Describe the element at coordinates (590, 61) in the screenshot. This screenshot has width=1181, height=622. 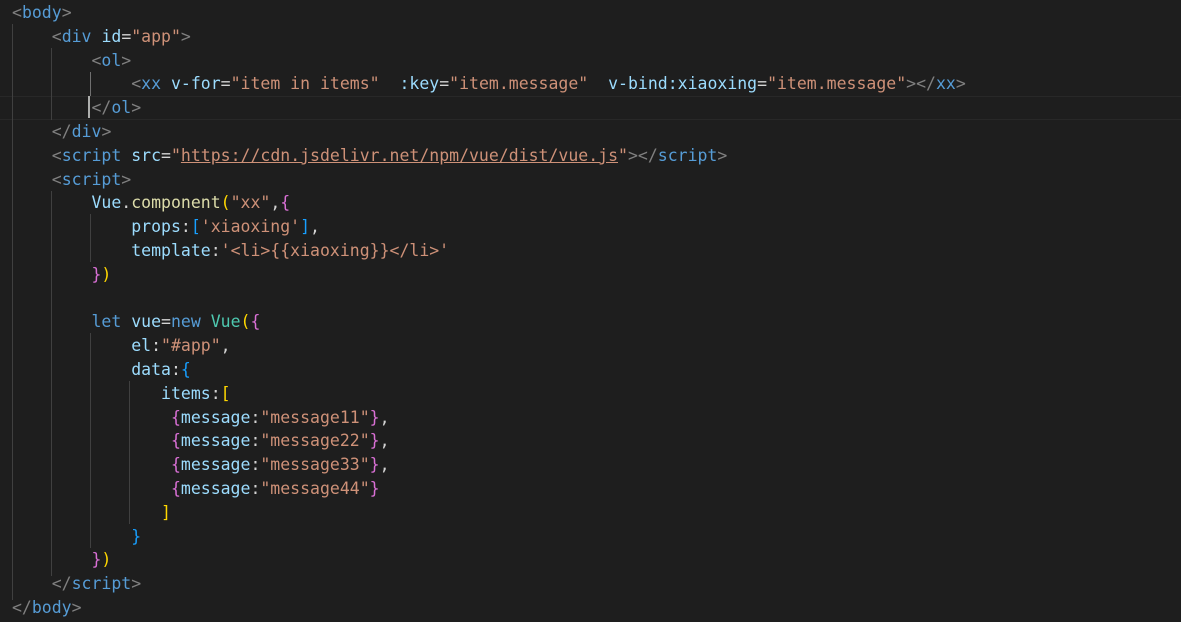
I see `code-line: <ol>` at that location.